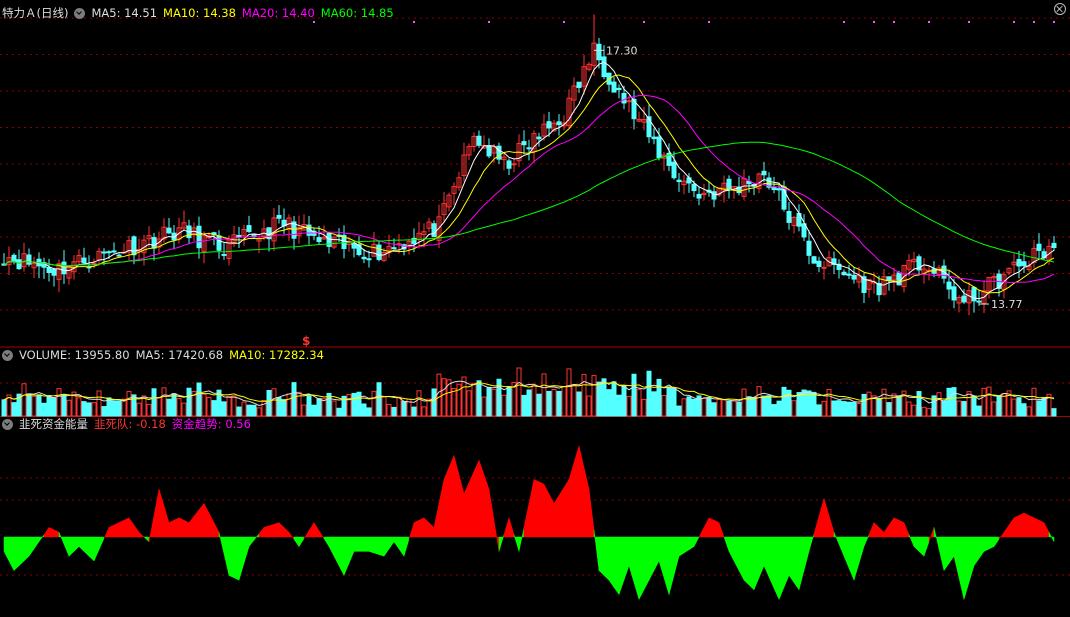 This screenshot has width=1070, height=617. I want to click on ma5-value: MA5: 14.51, so click(124, 13).